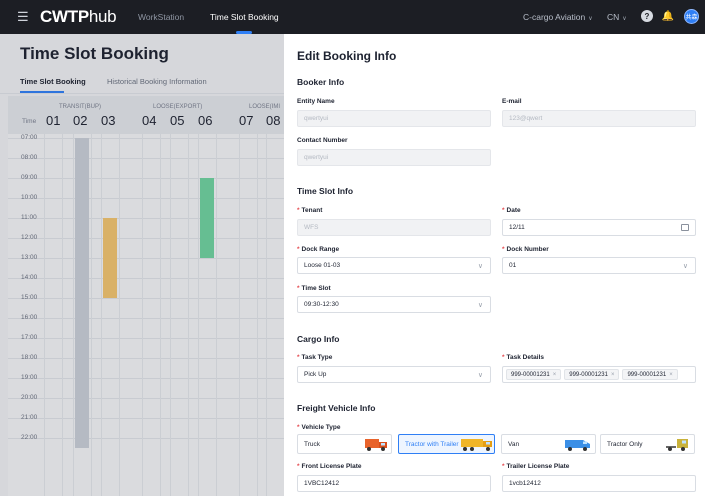  Describe the element at coordinates (325, 191) in the screenshot. I see `section-time-slot-info: Time Slot Info` at that location.